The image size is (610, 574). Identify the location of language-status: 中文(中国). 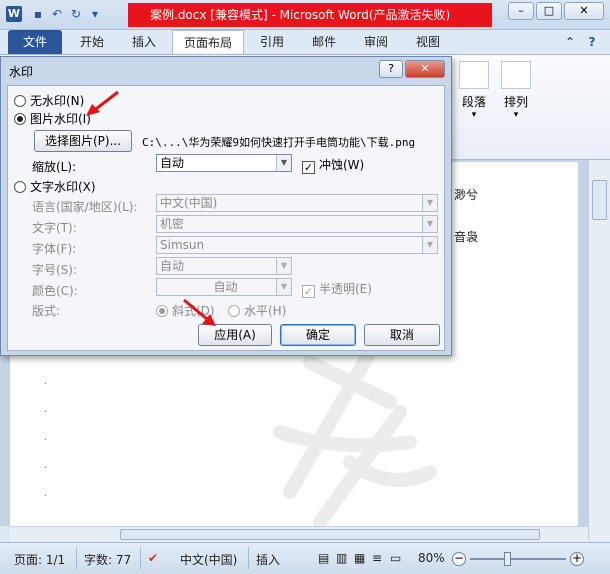
(208, 559).